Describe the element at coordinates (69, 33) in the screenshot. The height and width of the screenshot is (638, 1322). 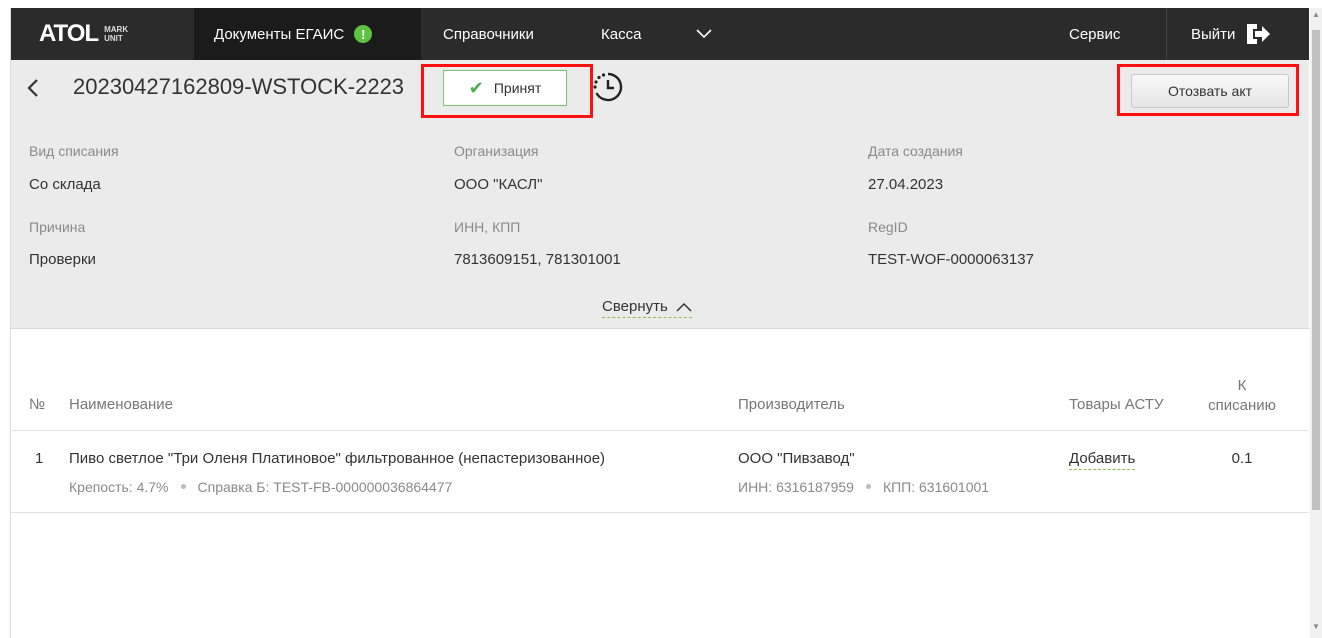
I see `logo-text: ATOL` at that location.